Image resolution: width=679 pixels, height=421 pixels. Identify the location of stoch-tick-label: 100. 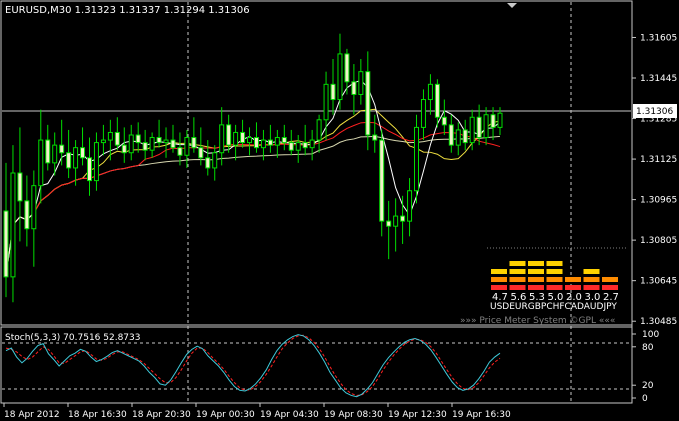
(650, 335).